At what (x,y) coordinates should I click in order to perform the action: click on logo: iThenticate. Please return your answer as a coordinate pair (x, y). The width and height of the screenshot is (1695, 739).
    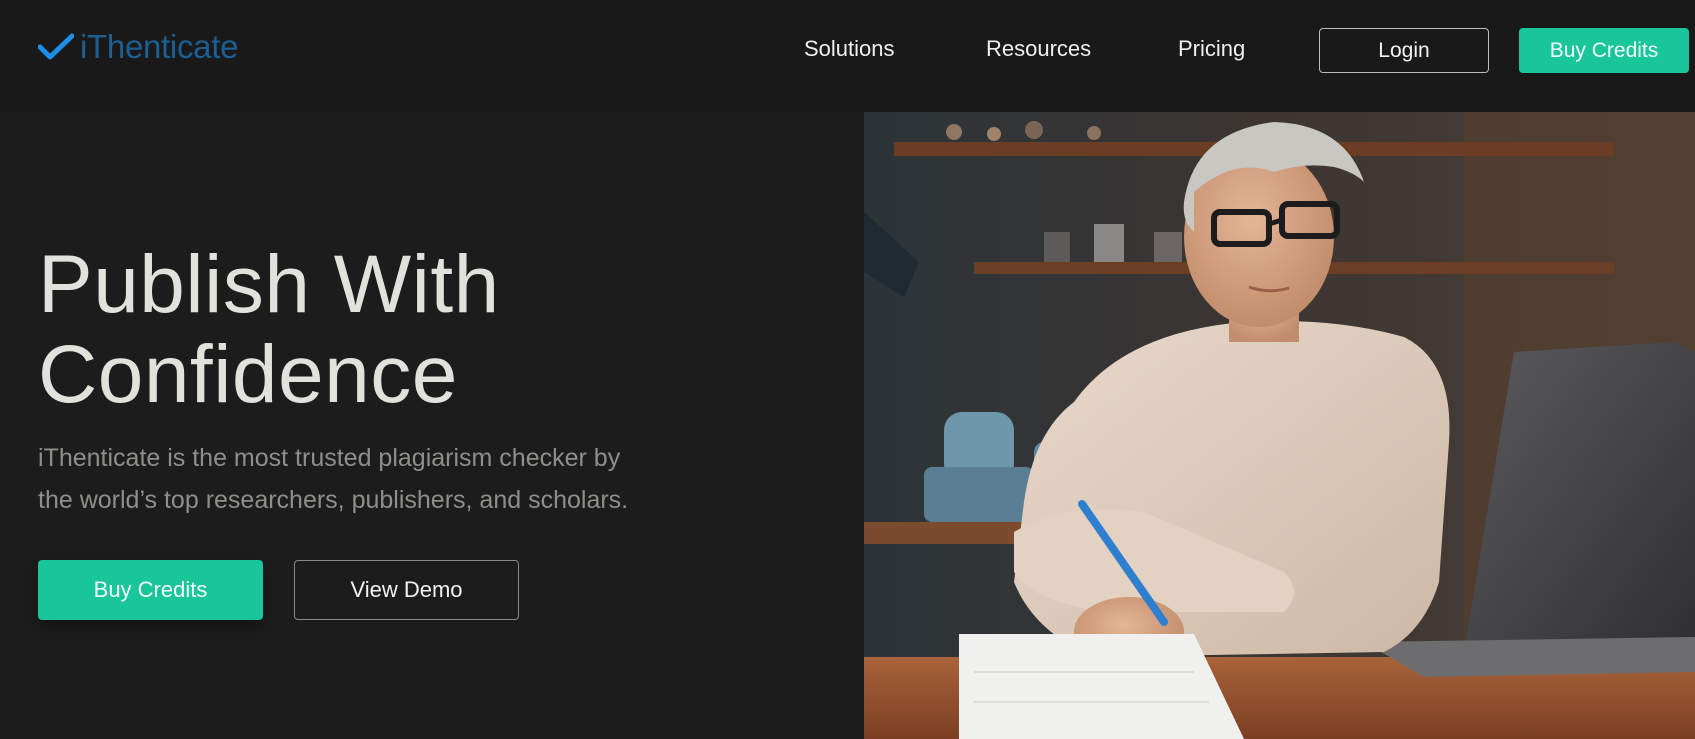
    Looking at the image, I should click on (138, 47).